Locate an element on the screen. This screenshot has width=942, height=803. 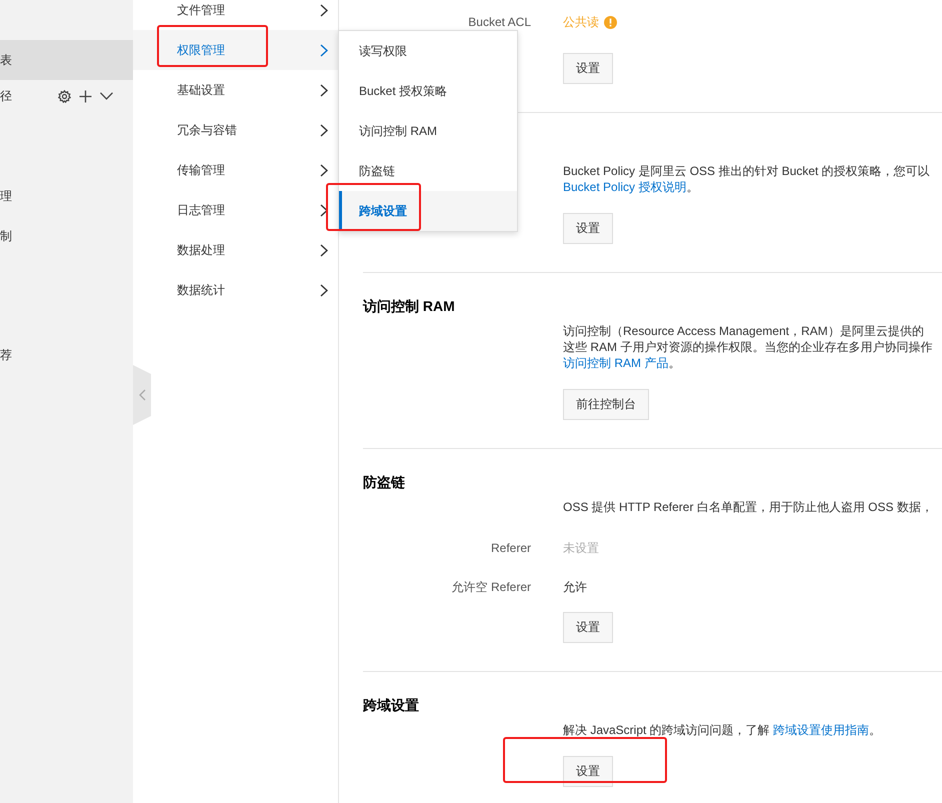
field-value: 未设置 is located at coordinates (581, 548).